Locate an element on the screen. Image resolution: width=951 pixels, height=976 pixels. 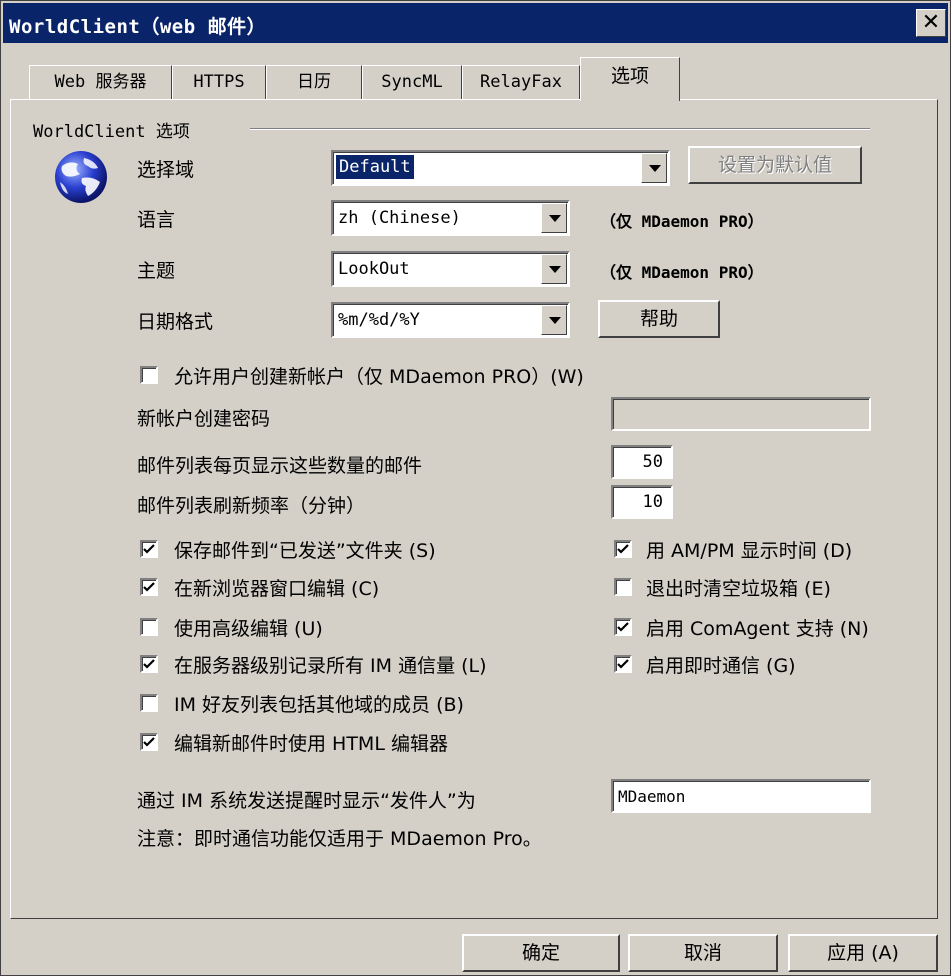
language-note: （仅 MDaemon PRO） is located at coordinates (682, 221).